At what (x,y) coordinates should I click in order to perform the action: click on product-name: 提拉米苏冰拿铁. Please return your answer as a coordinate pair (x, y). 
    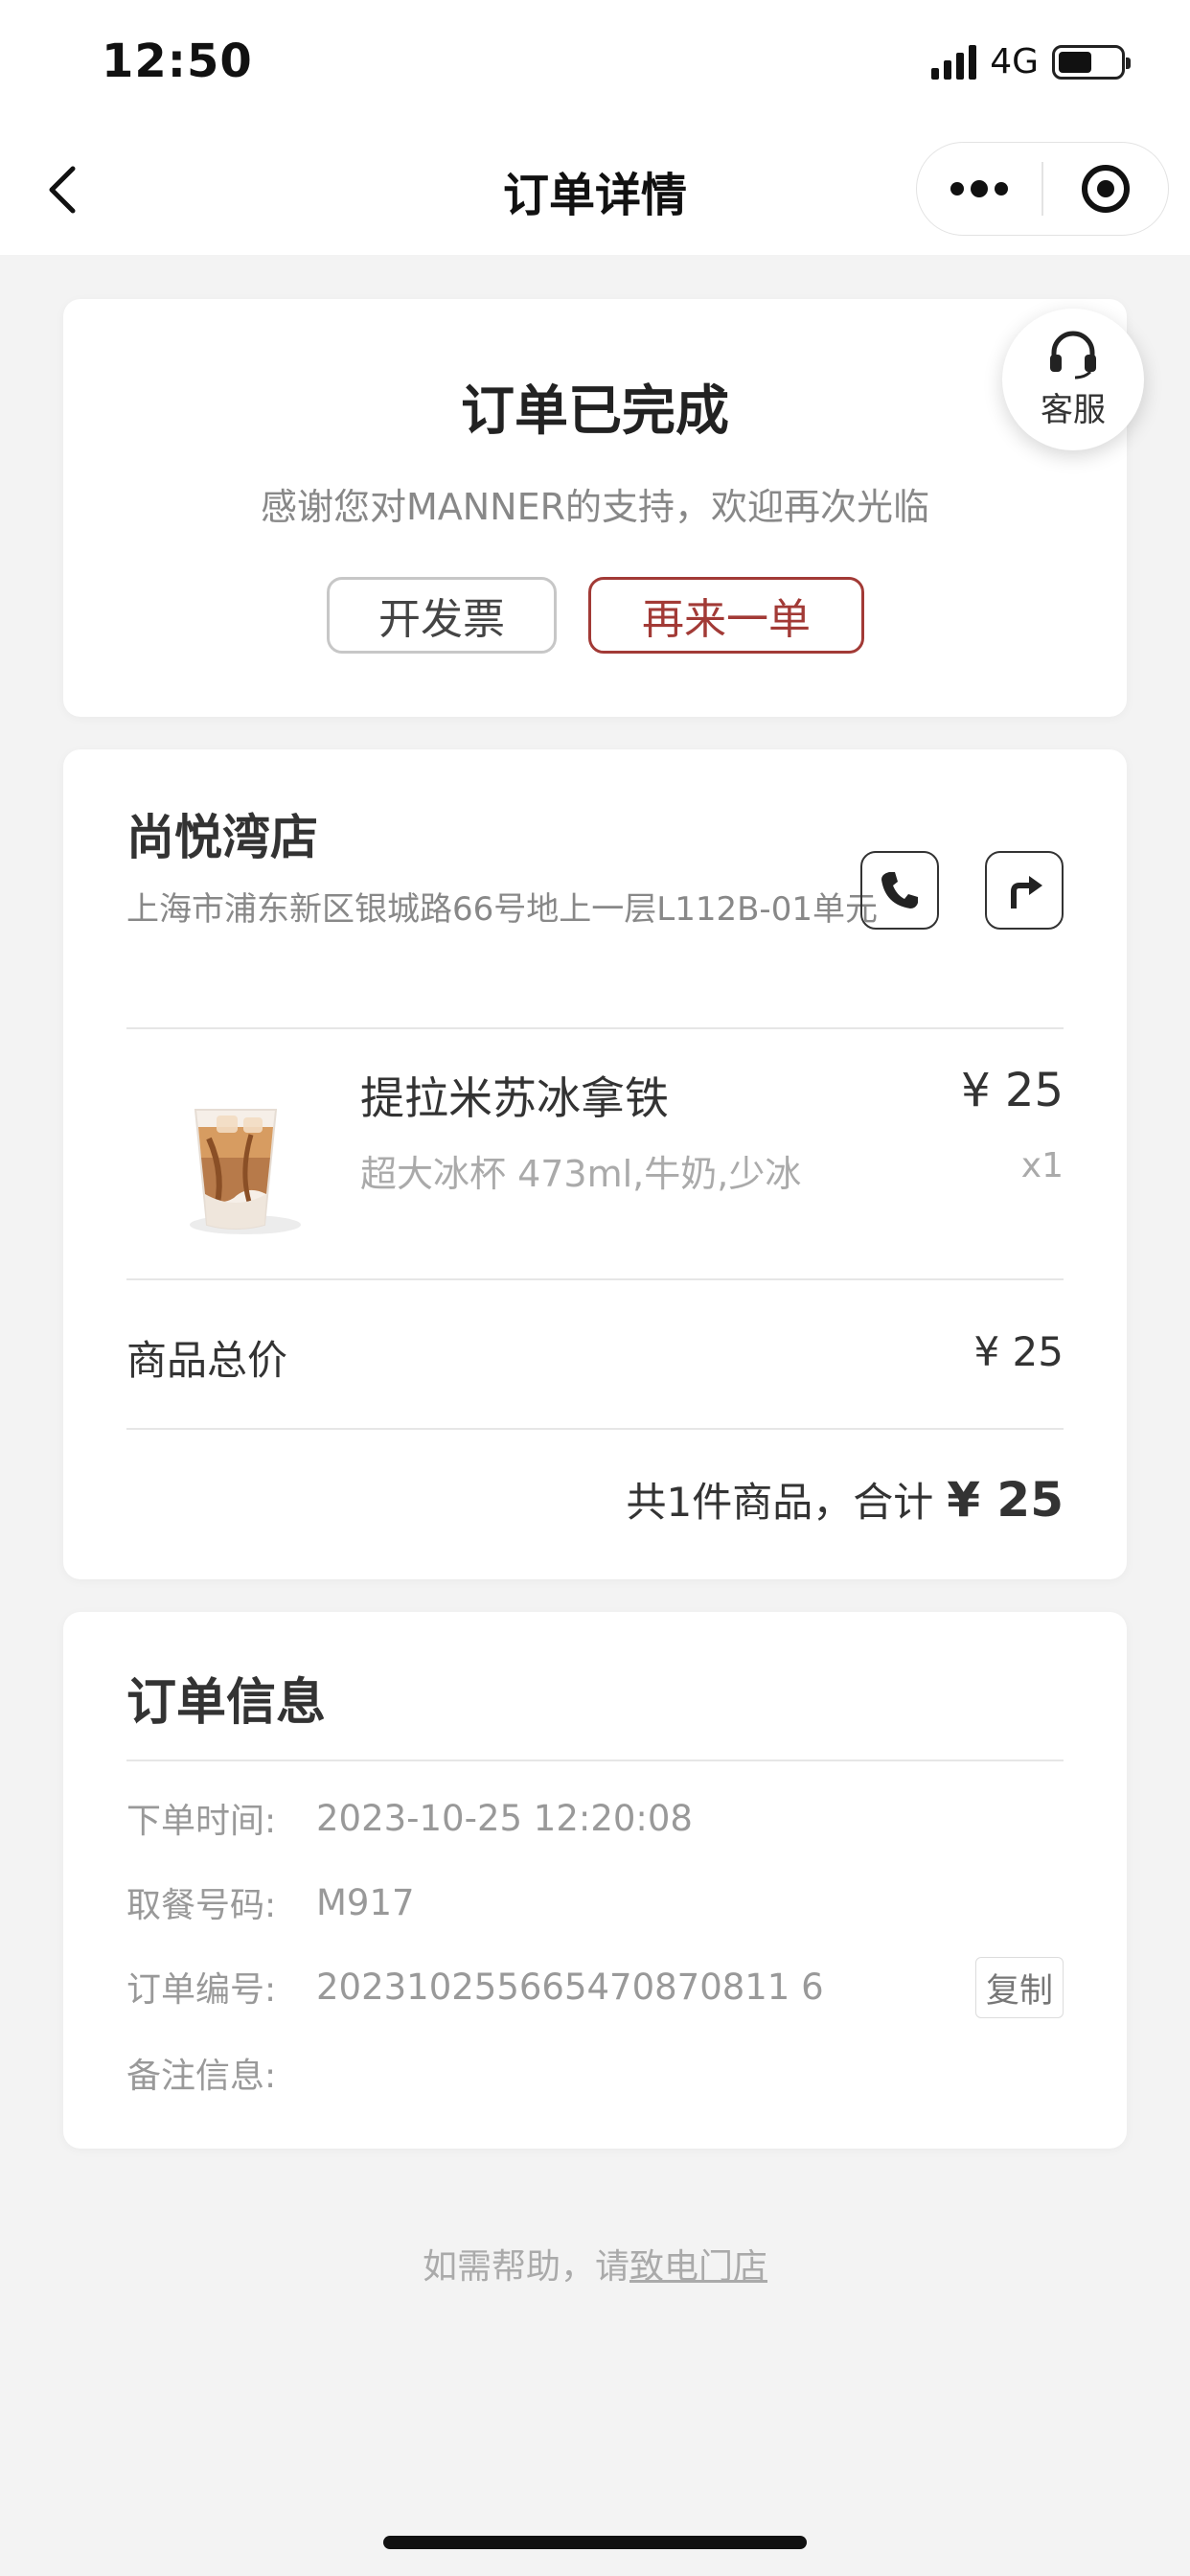
    Looking at the image, I should click on (514, 1098).